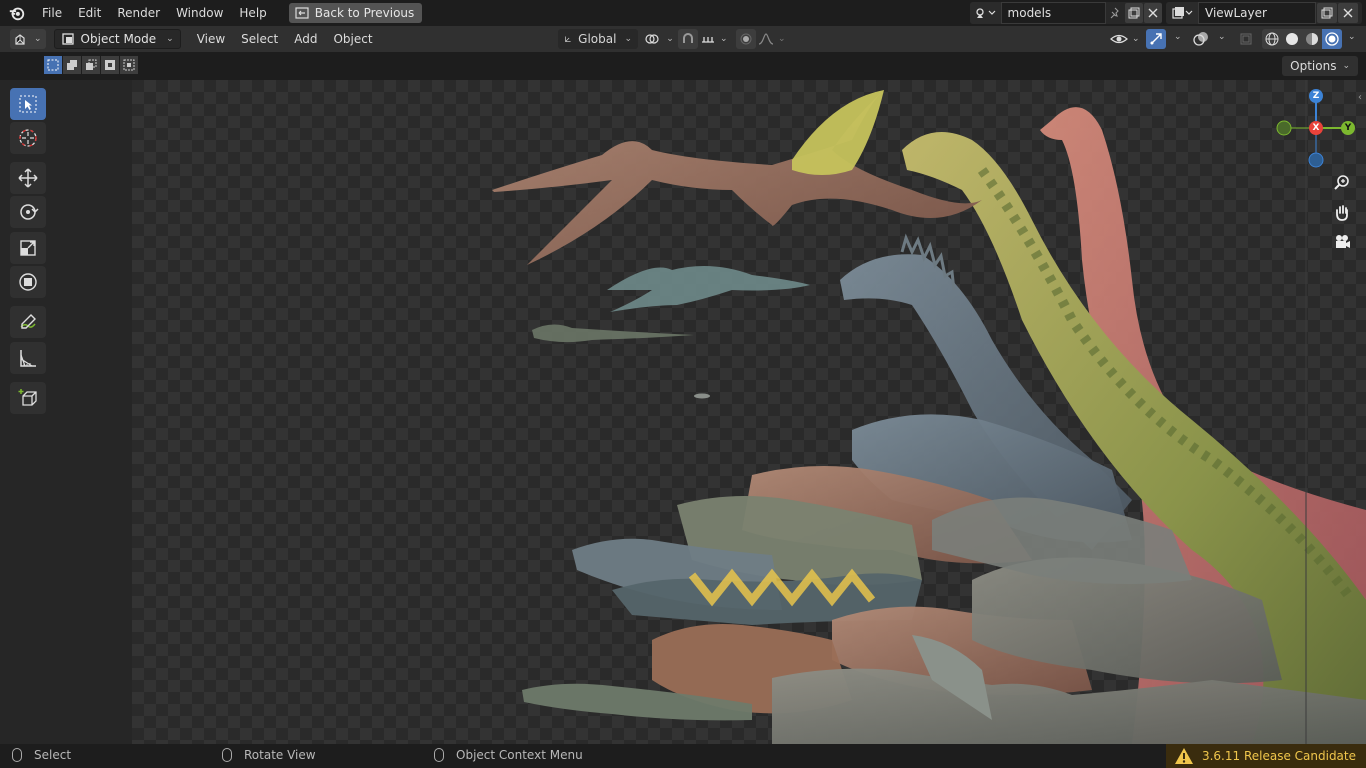 This screenshot has width=1366, height=768. I want to click on gizmo-toggle, so click(1156, 39).